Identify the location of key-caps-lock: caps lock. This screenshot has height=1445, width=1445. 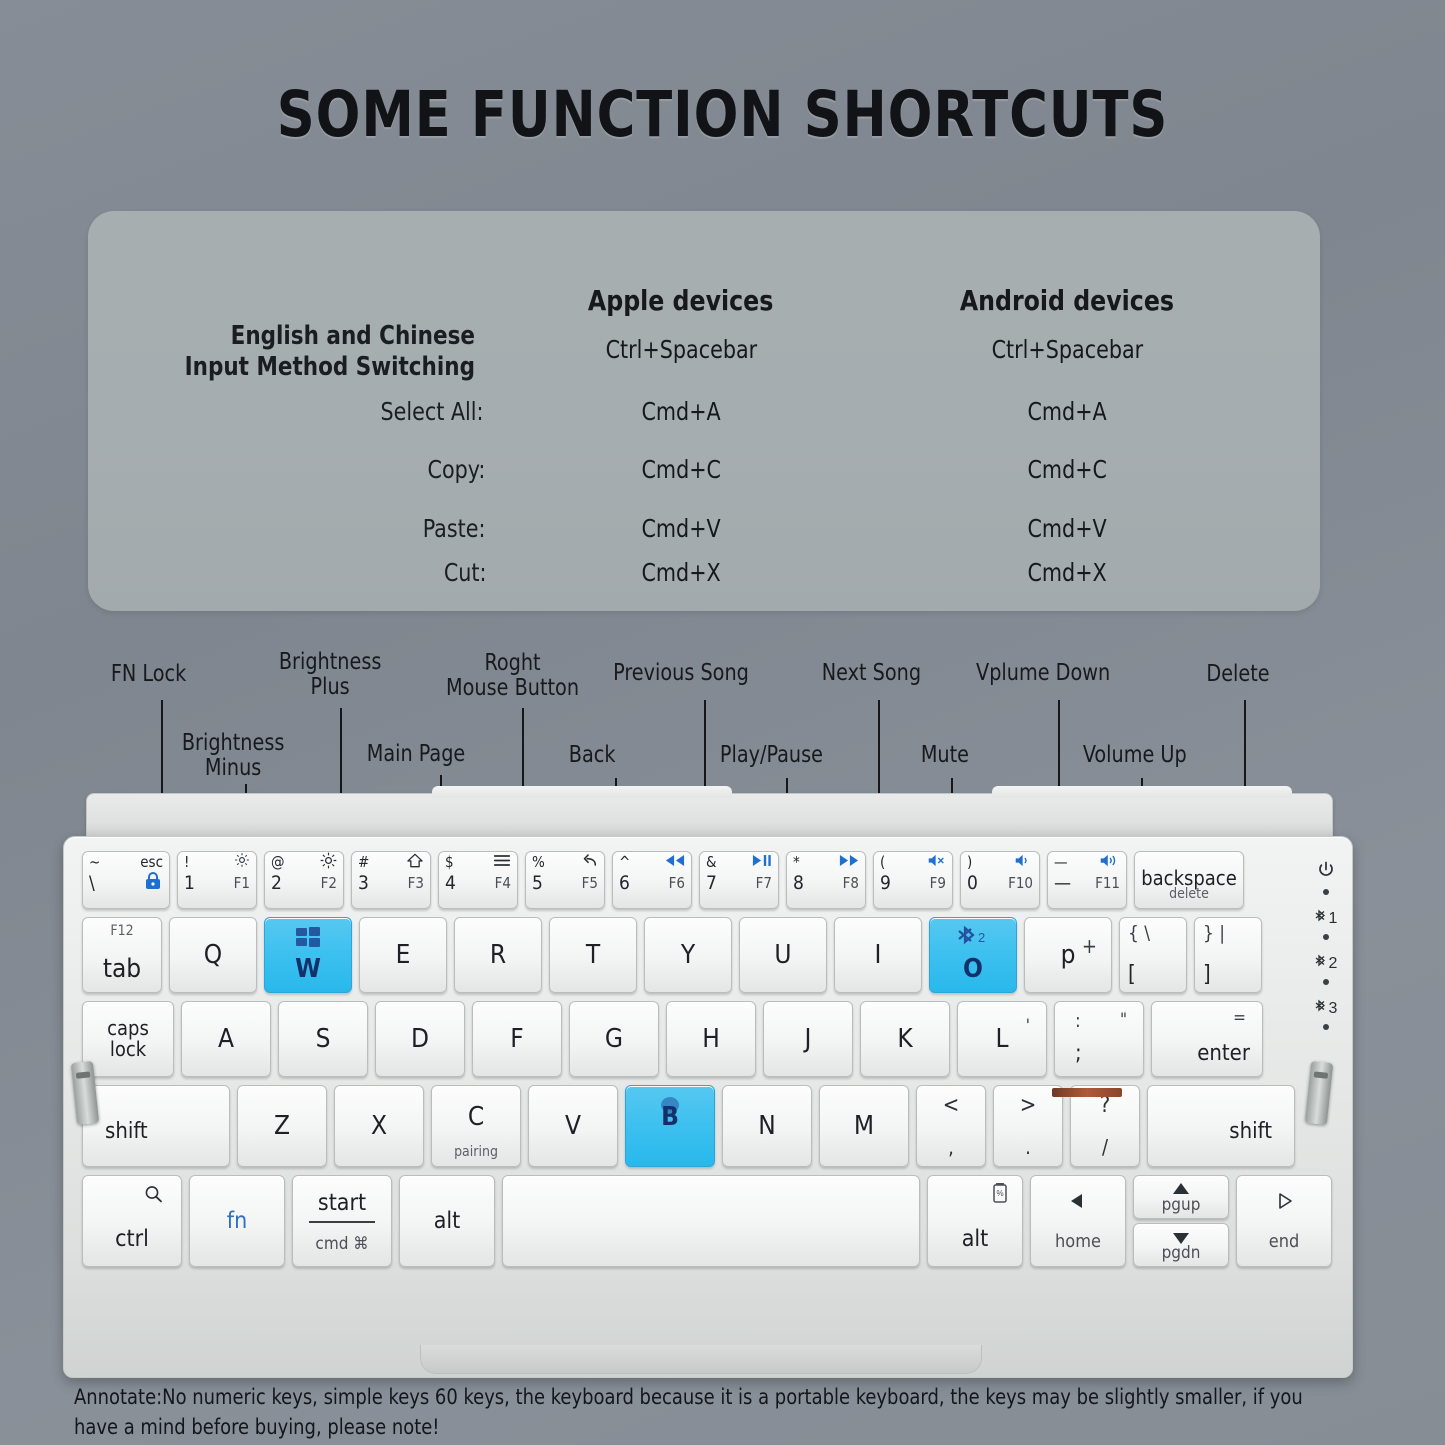
(128, 1039).